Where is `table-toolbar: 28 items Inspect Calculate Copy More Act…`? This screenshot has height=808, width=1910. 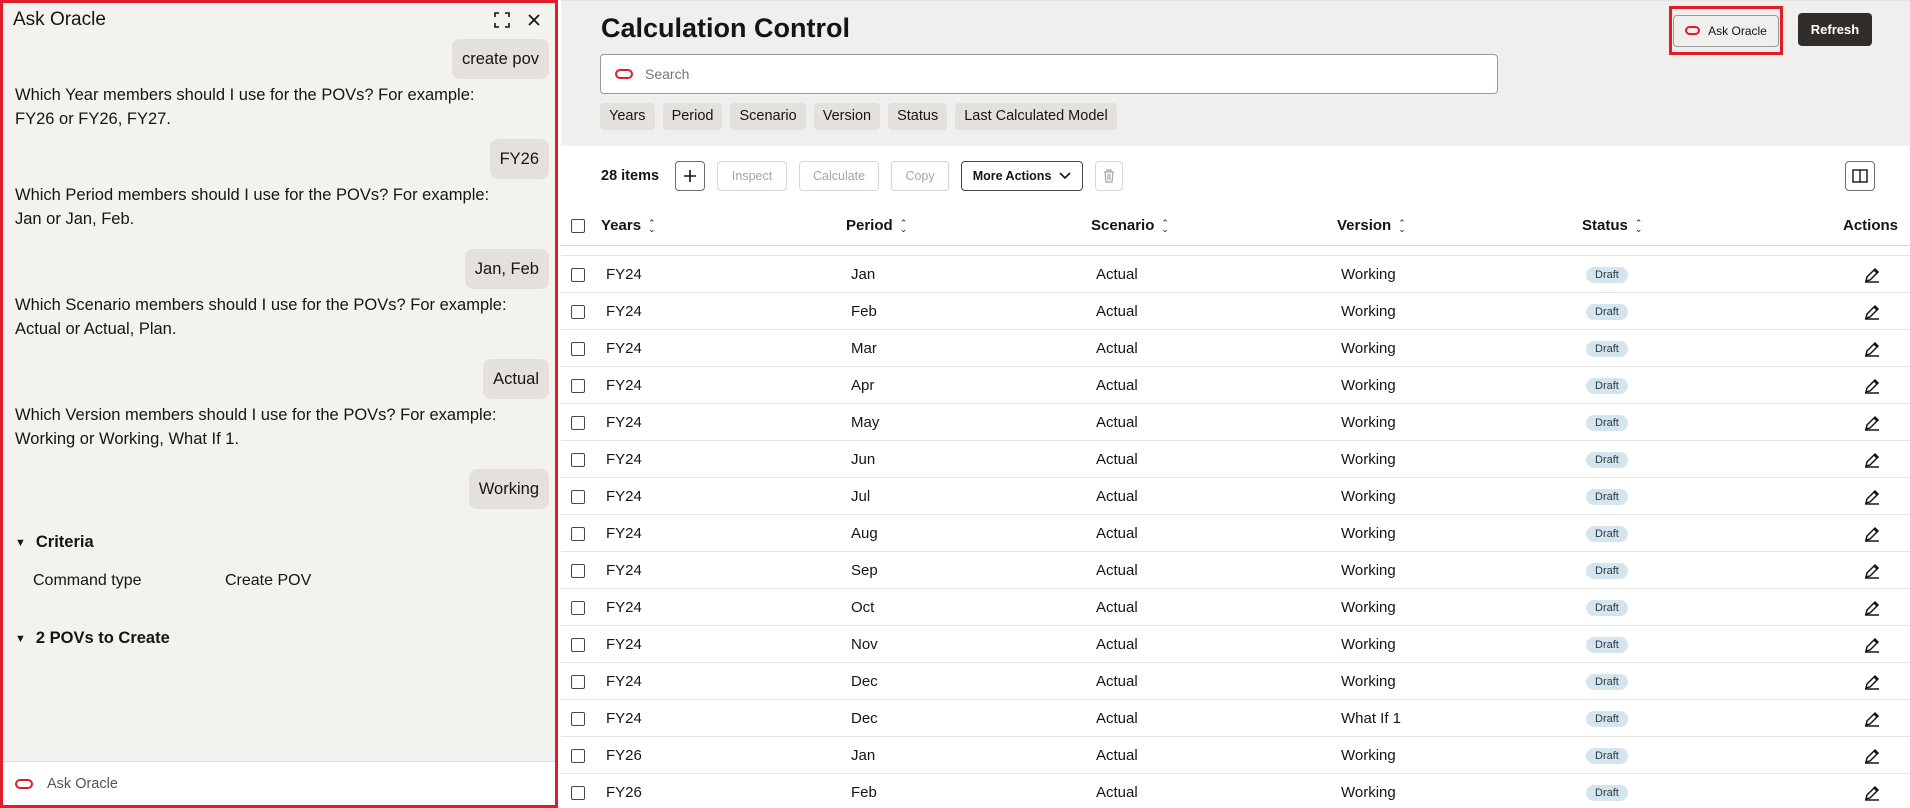
table-toolbar: 28 items Inspect Calculate Copy More Act… is located at coordinates (1235, 176).